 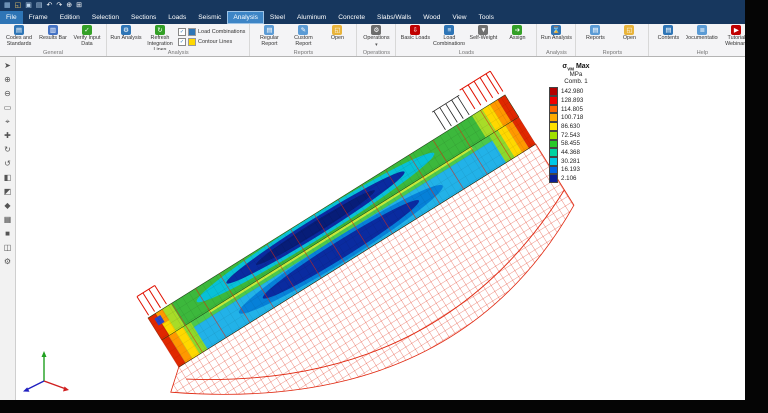 What do you see at coordinates (7, 177) in the screenshot?
I see `view-front-icon: ◧` at bounding box center [7, 177].